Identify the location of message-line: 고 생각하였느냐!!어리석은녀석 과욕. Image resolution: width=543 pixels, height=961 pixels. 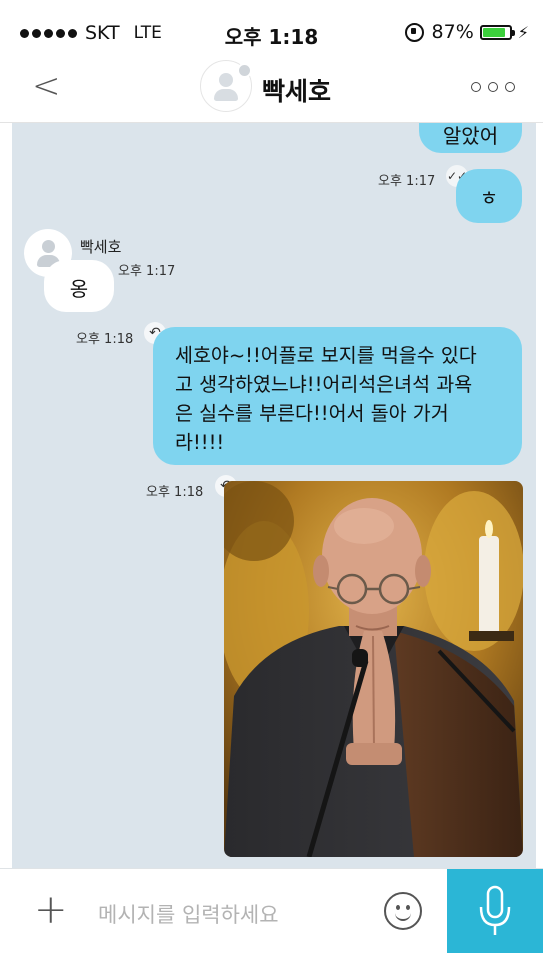
(324, 384).